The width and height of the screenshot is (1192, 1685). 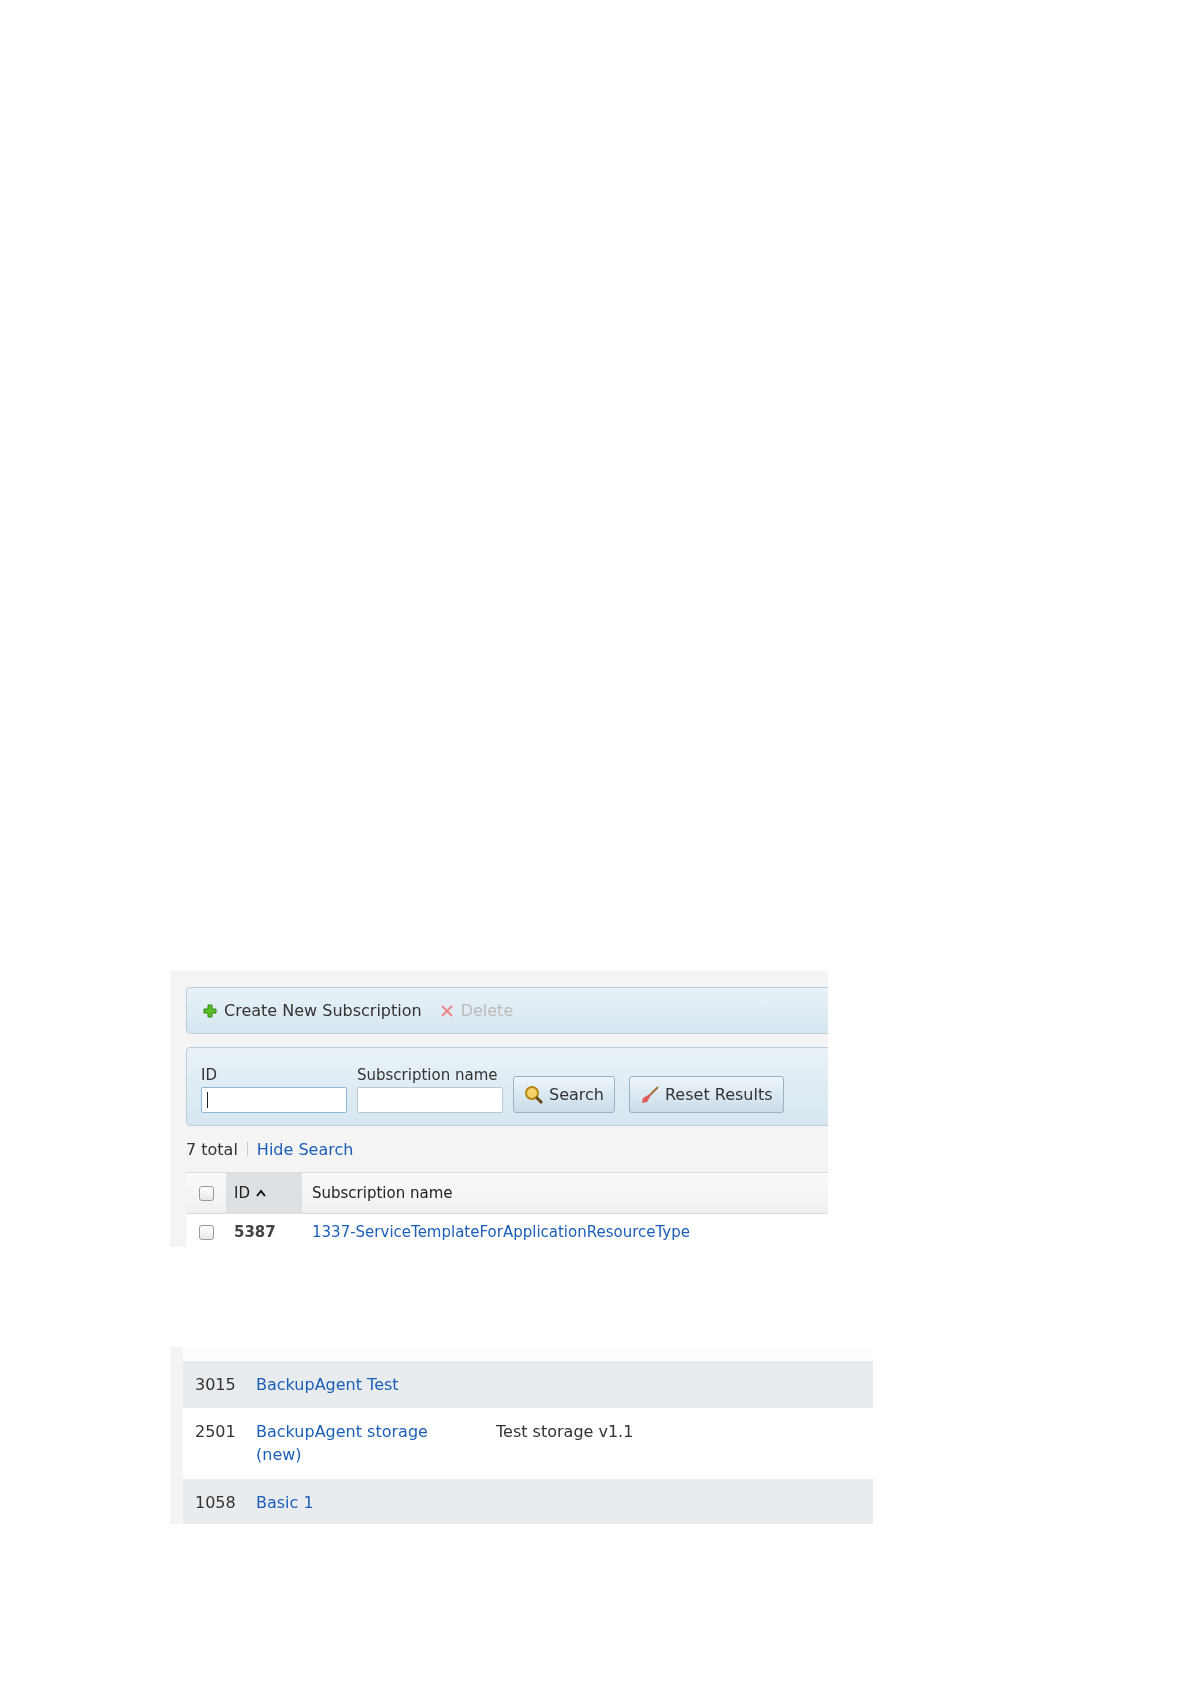 I want to click on column-header: ID, so click(x=264, y=1193).